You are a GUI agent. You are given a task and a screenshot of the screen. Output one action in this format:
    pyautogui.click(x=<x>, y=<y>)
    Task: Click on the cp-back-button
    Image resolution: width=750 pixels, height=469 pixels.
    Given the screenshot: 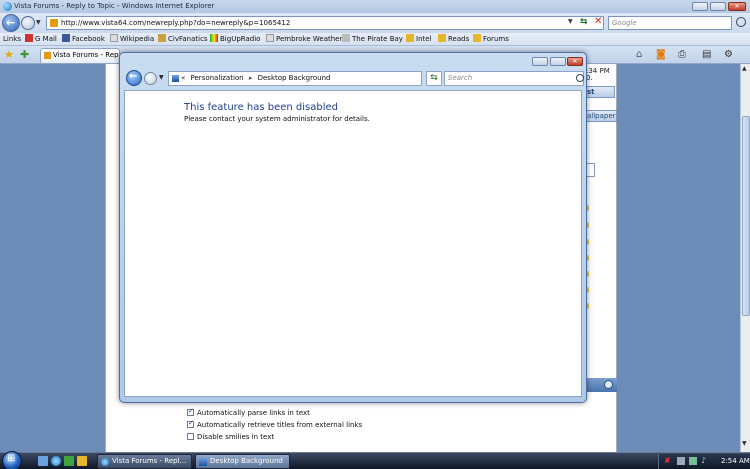 What is the action you would take?
    pyautogui.click(x=134, y=78)
    